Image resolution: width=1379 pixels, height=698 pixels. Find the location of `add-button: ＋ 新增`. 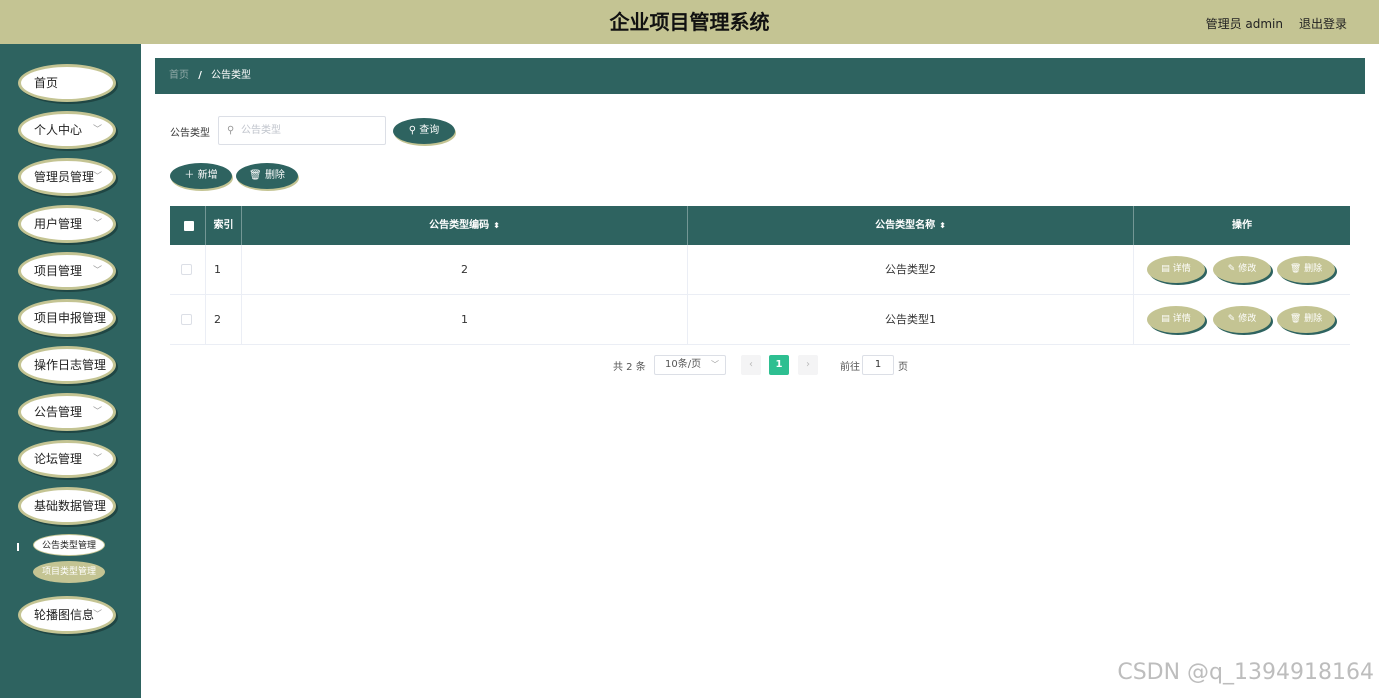

add-button: ＋ 新增 is located at coordinates (201, 176).